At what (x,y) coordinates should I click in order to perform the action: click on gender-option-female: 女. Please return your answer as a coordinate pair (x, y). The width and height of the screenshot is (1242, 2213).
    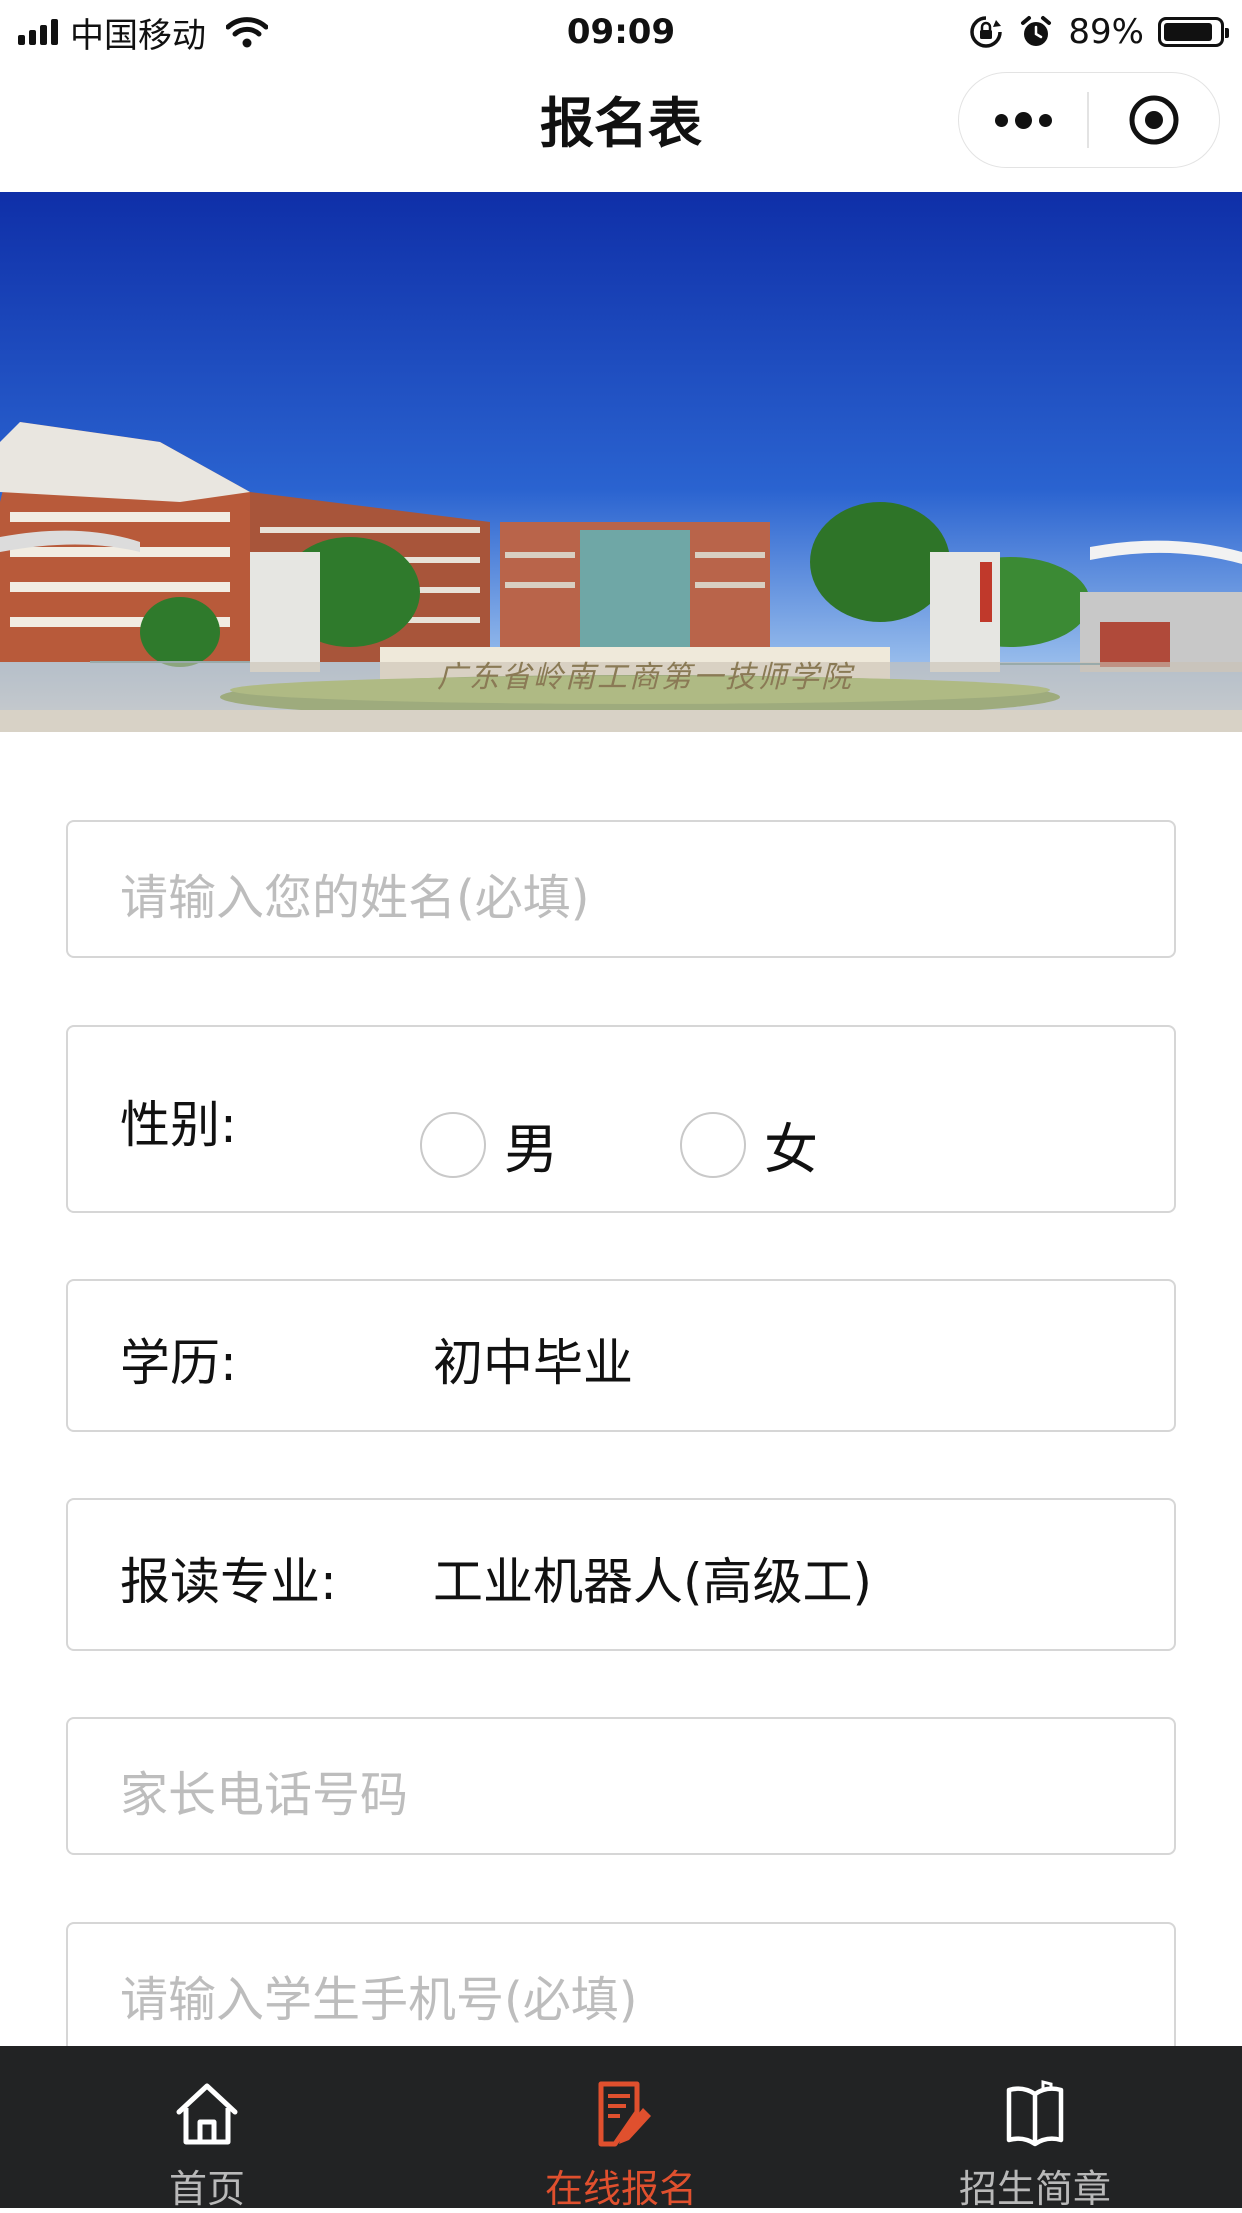
    Looking at the image, I should click on (791, 1149).